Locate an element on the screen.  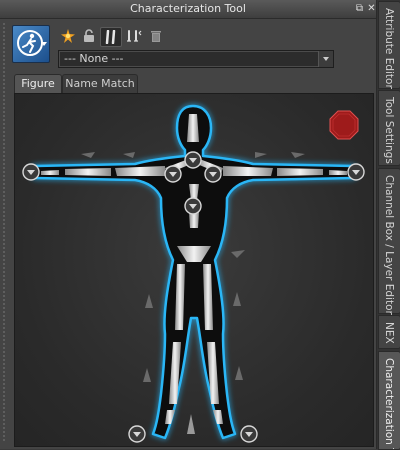
window-title: Characterization Tool is located at coordinates (188, 8).